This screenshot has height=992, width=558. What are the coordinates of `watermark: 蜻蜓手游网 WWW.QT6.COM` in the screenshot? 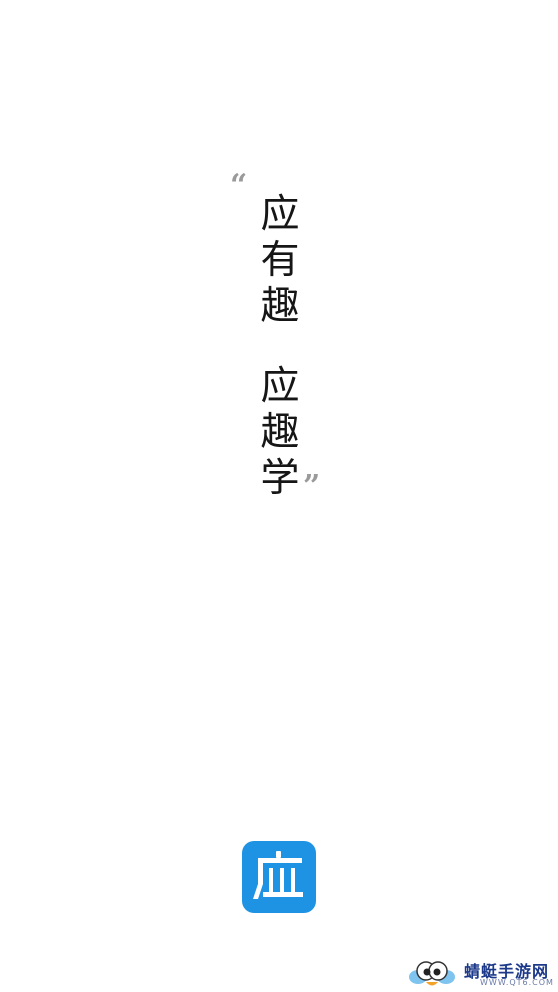 It's located at (483, 972).